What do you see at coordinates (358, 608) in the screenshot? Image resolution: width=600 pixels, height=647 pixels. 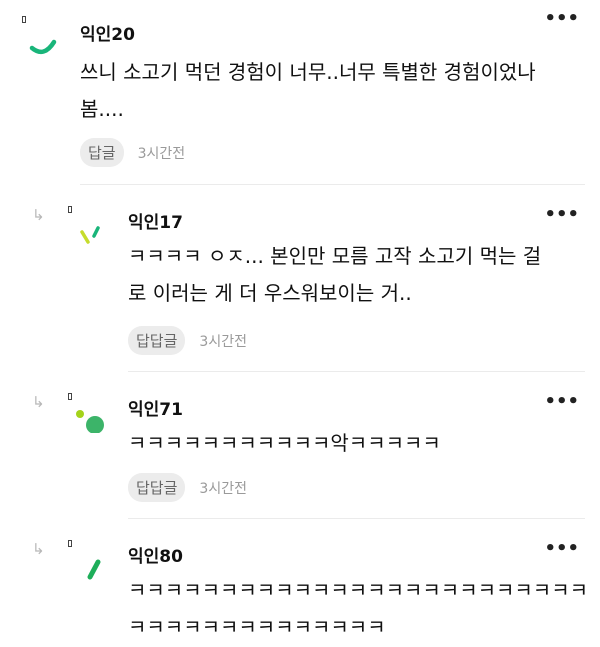 I see `comment-text: ㅋㅋㅋㅋㅋㅋㅋㅋㅋㅋㅋㅋㅋㅋㅋㅋㅋㅋㅋㅋㅋㅋㅋㅋㅋ ㅋㅋㅋㅋㅋㅋㅋㅋㅋㅋㅋㅋㅋㅋ` at bounding box center [358, 608].